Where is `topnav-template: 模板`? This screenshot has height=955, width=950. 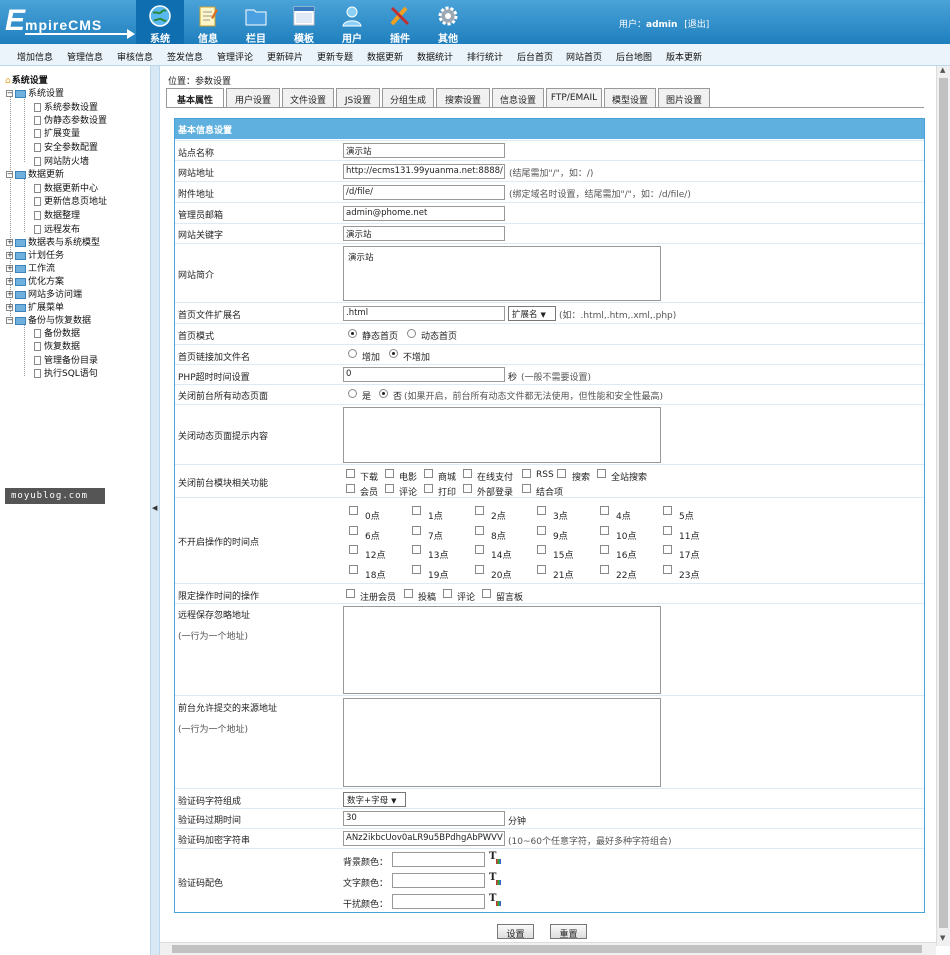
topnav-template: 模板 is located at coordinates (304, 22).